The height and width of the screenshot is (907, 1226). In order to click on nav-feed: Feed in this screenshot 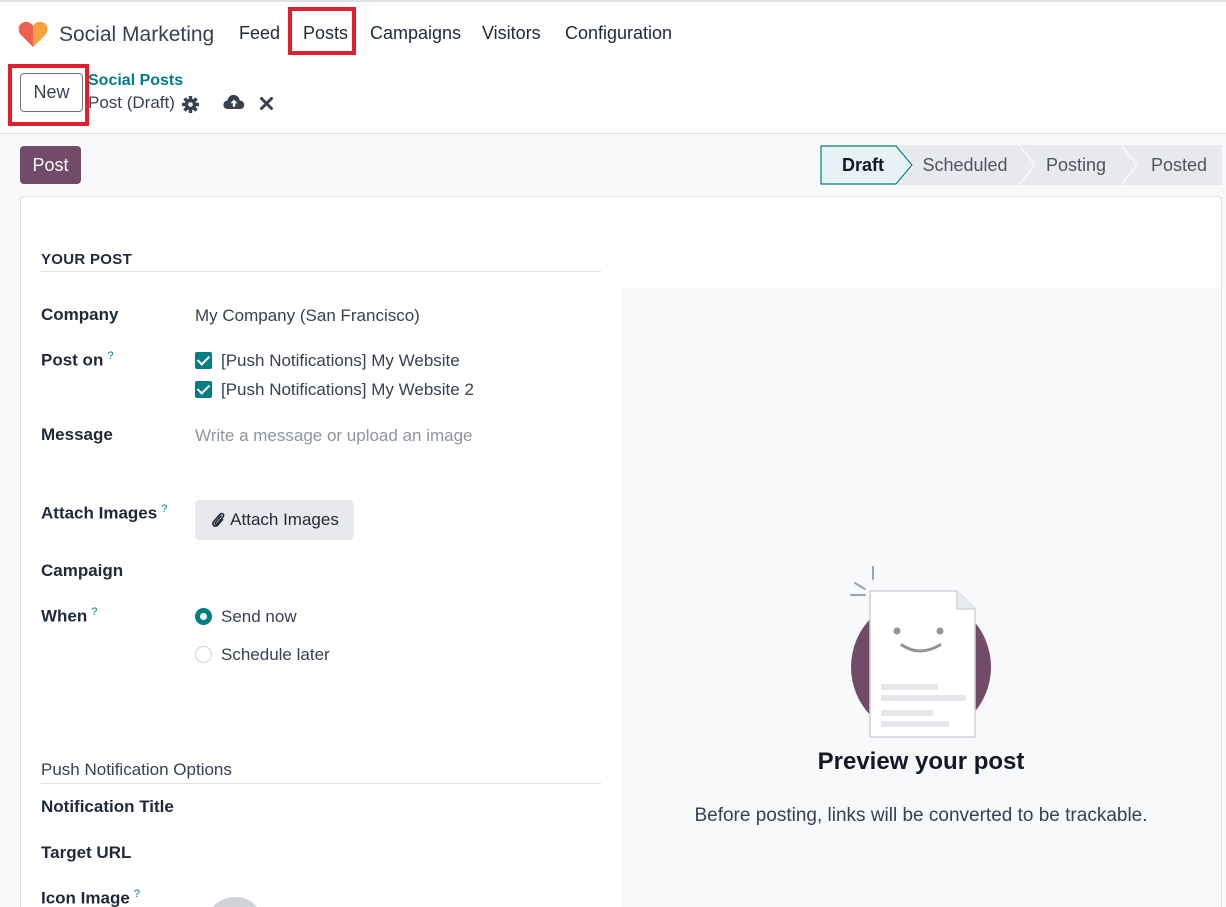, I will do `click(259, 33)`.